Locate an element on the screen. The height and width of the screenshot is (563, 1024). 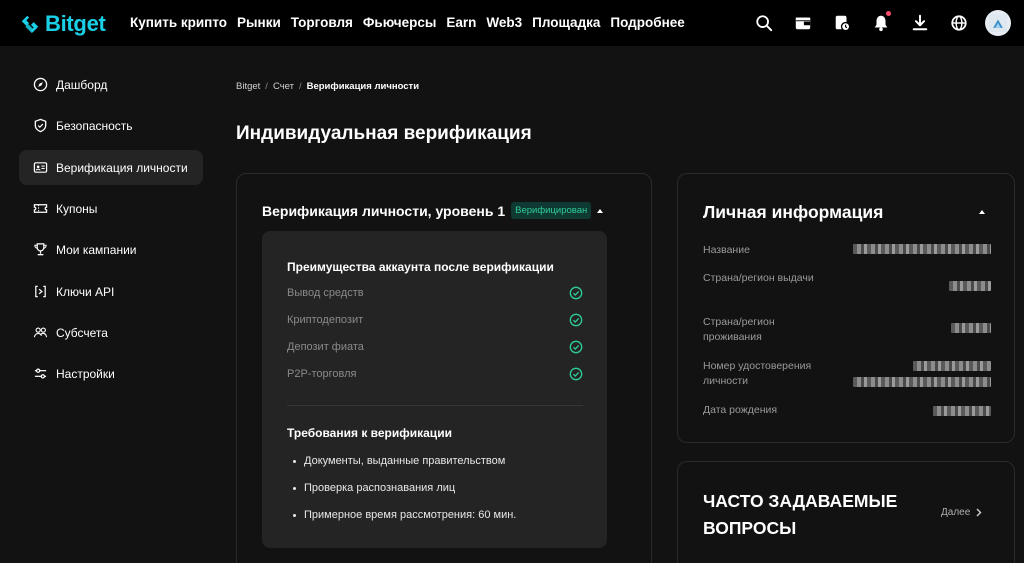
personal-info-label: Номер удостоверения личности is located at coordinates (757, 373).